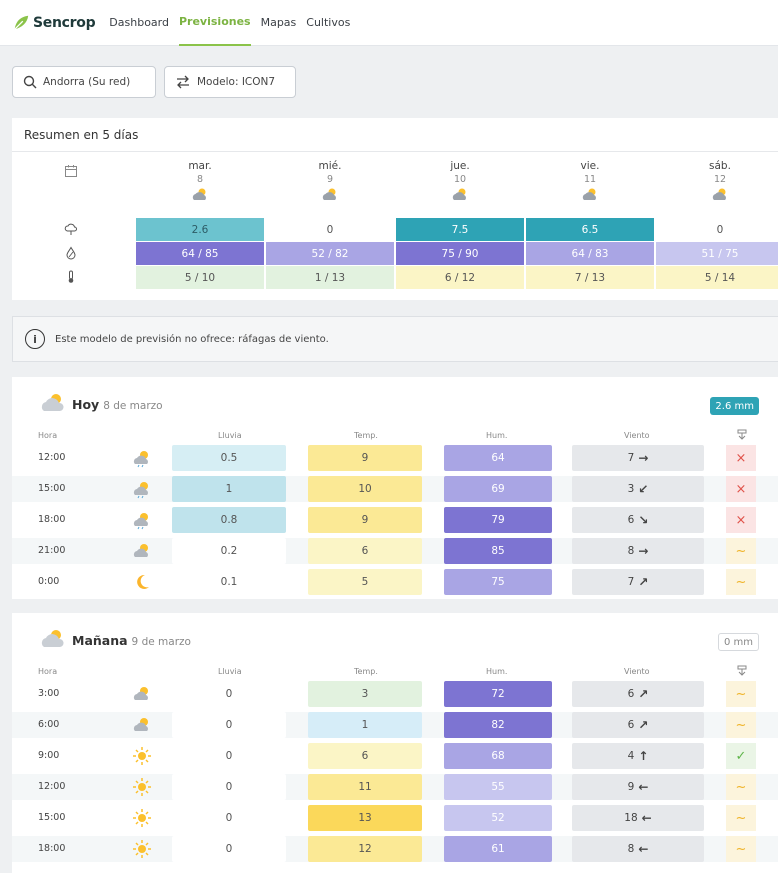 The height and width of the screenshot is (873, 778). I want to click on wind-direction-arrow-icon: ←, so click(643, 849).